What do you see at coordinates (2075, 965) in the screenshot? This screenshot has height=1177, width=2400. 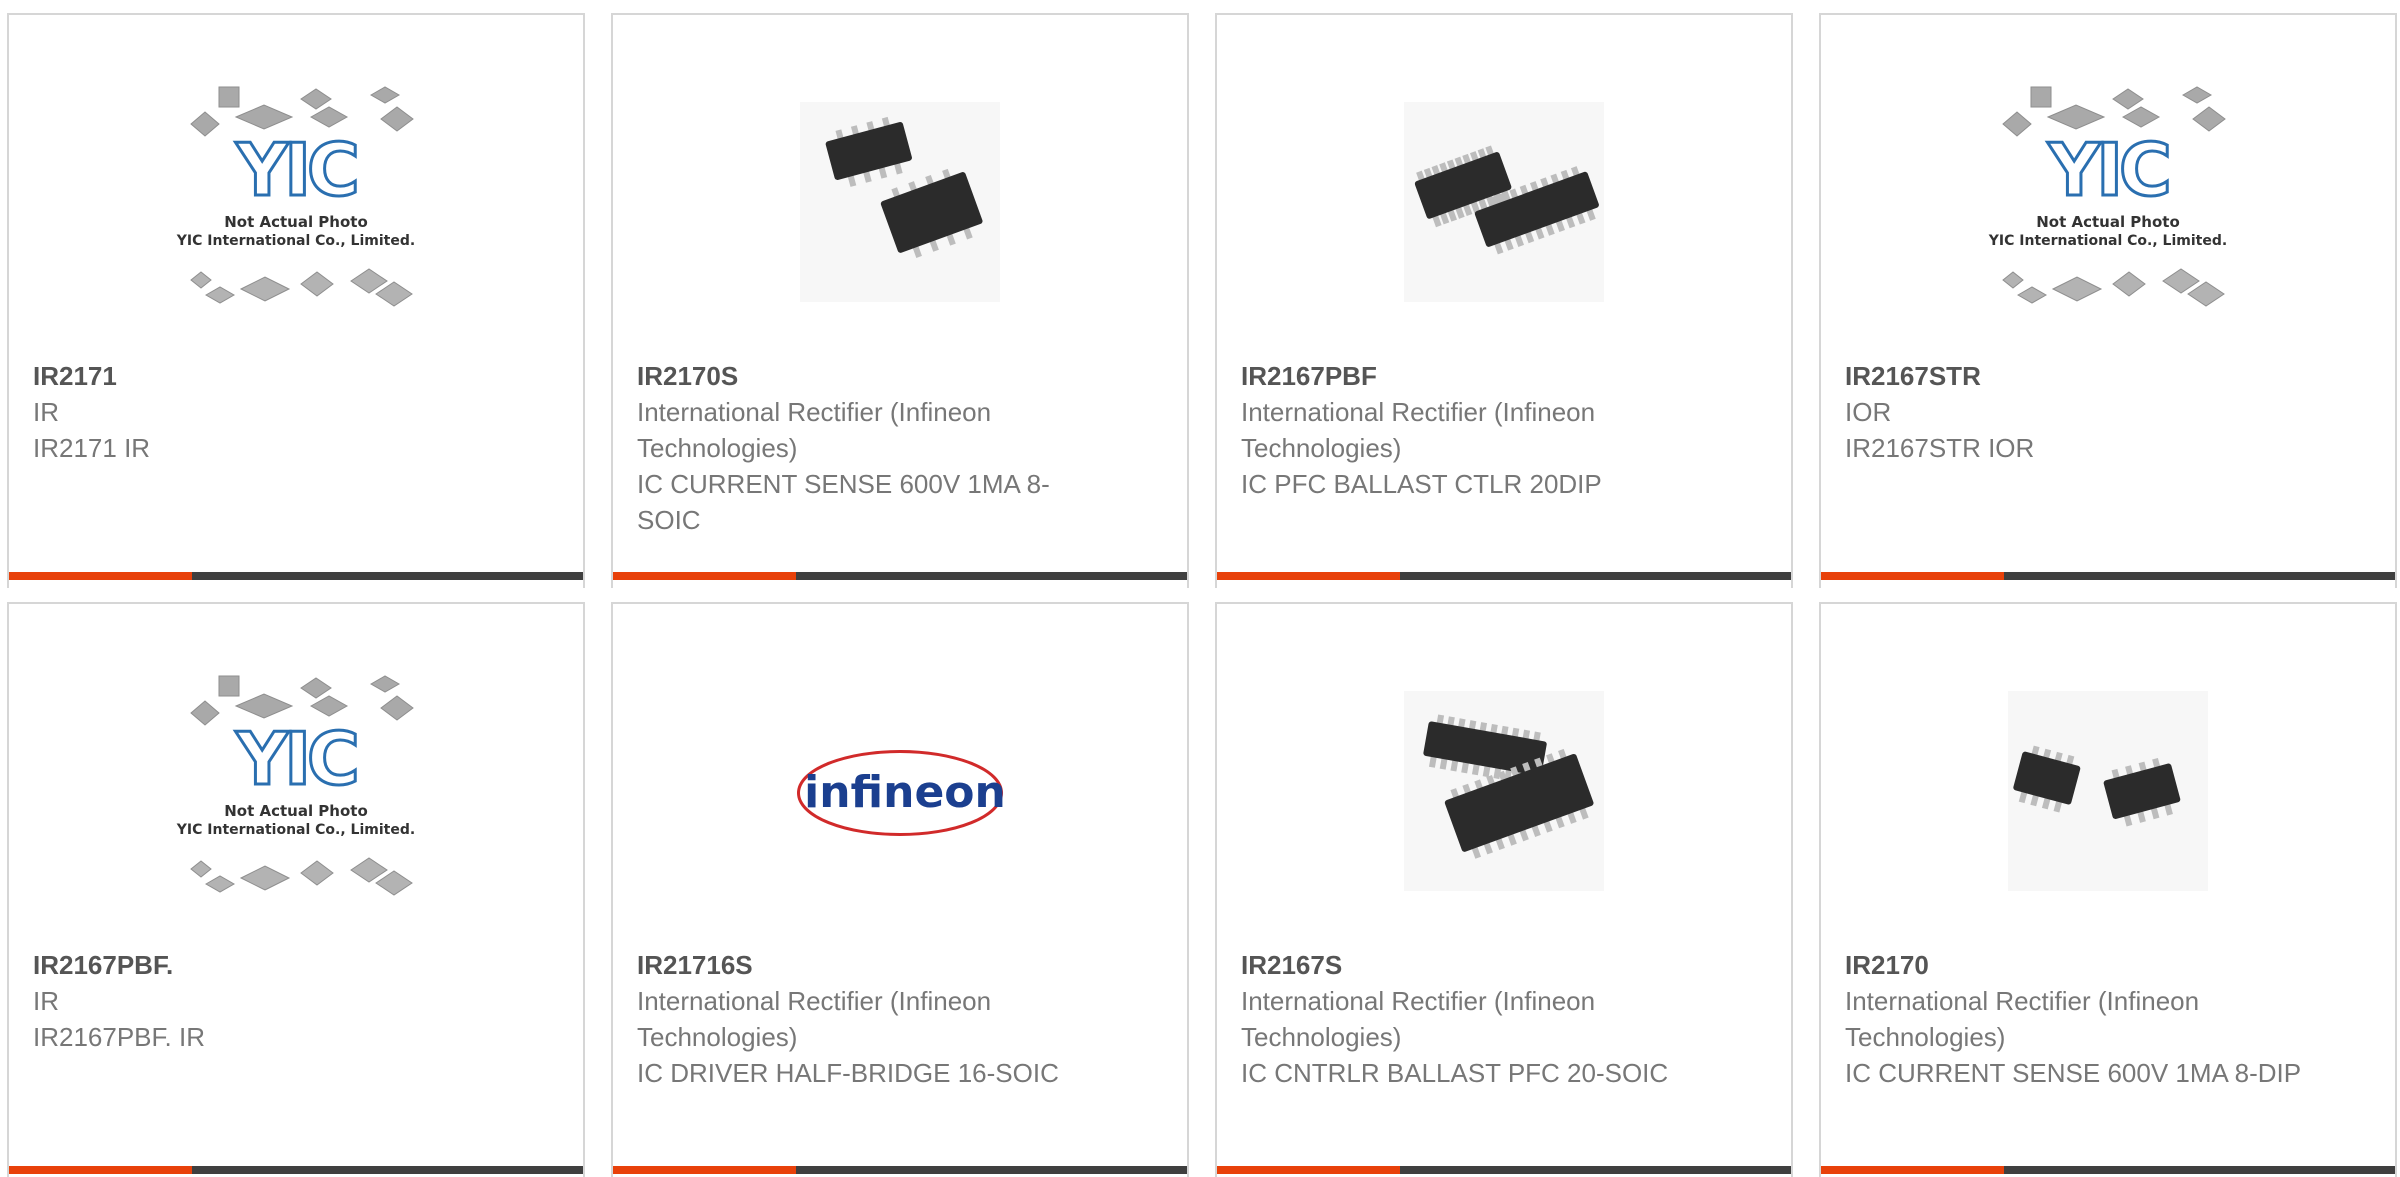 I see `part-number: IR2170` at bounding box center [2075, 965].